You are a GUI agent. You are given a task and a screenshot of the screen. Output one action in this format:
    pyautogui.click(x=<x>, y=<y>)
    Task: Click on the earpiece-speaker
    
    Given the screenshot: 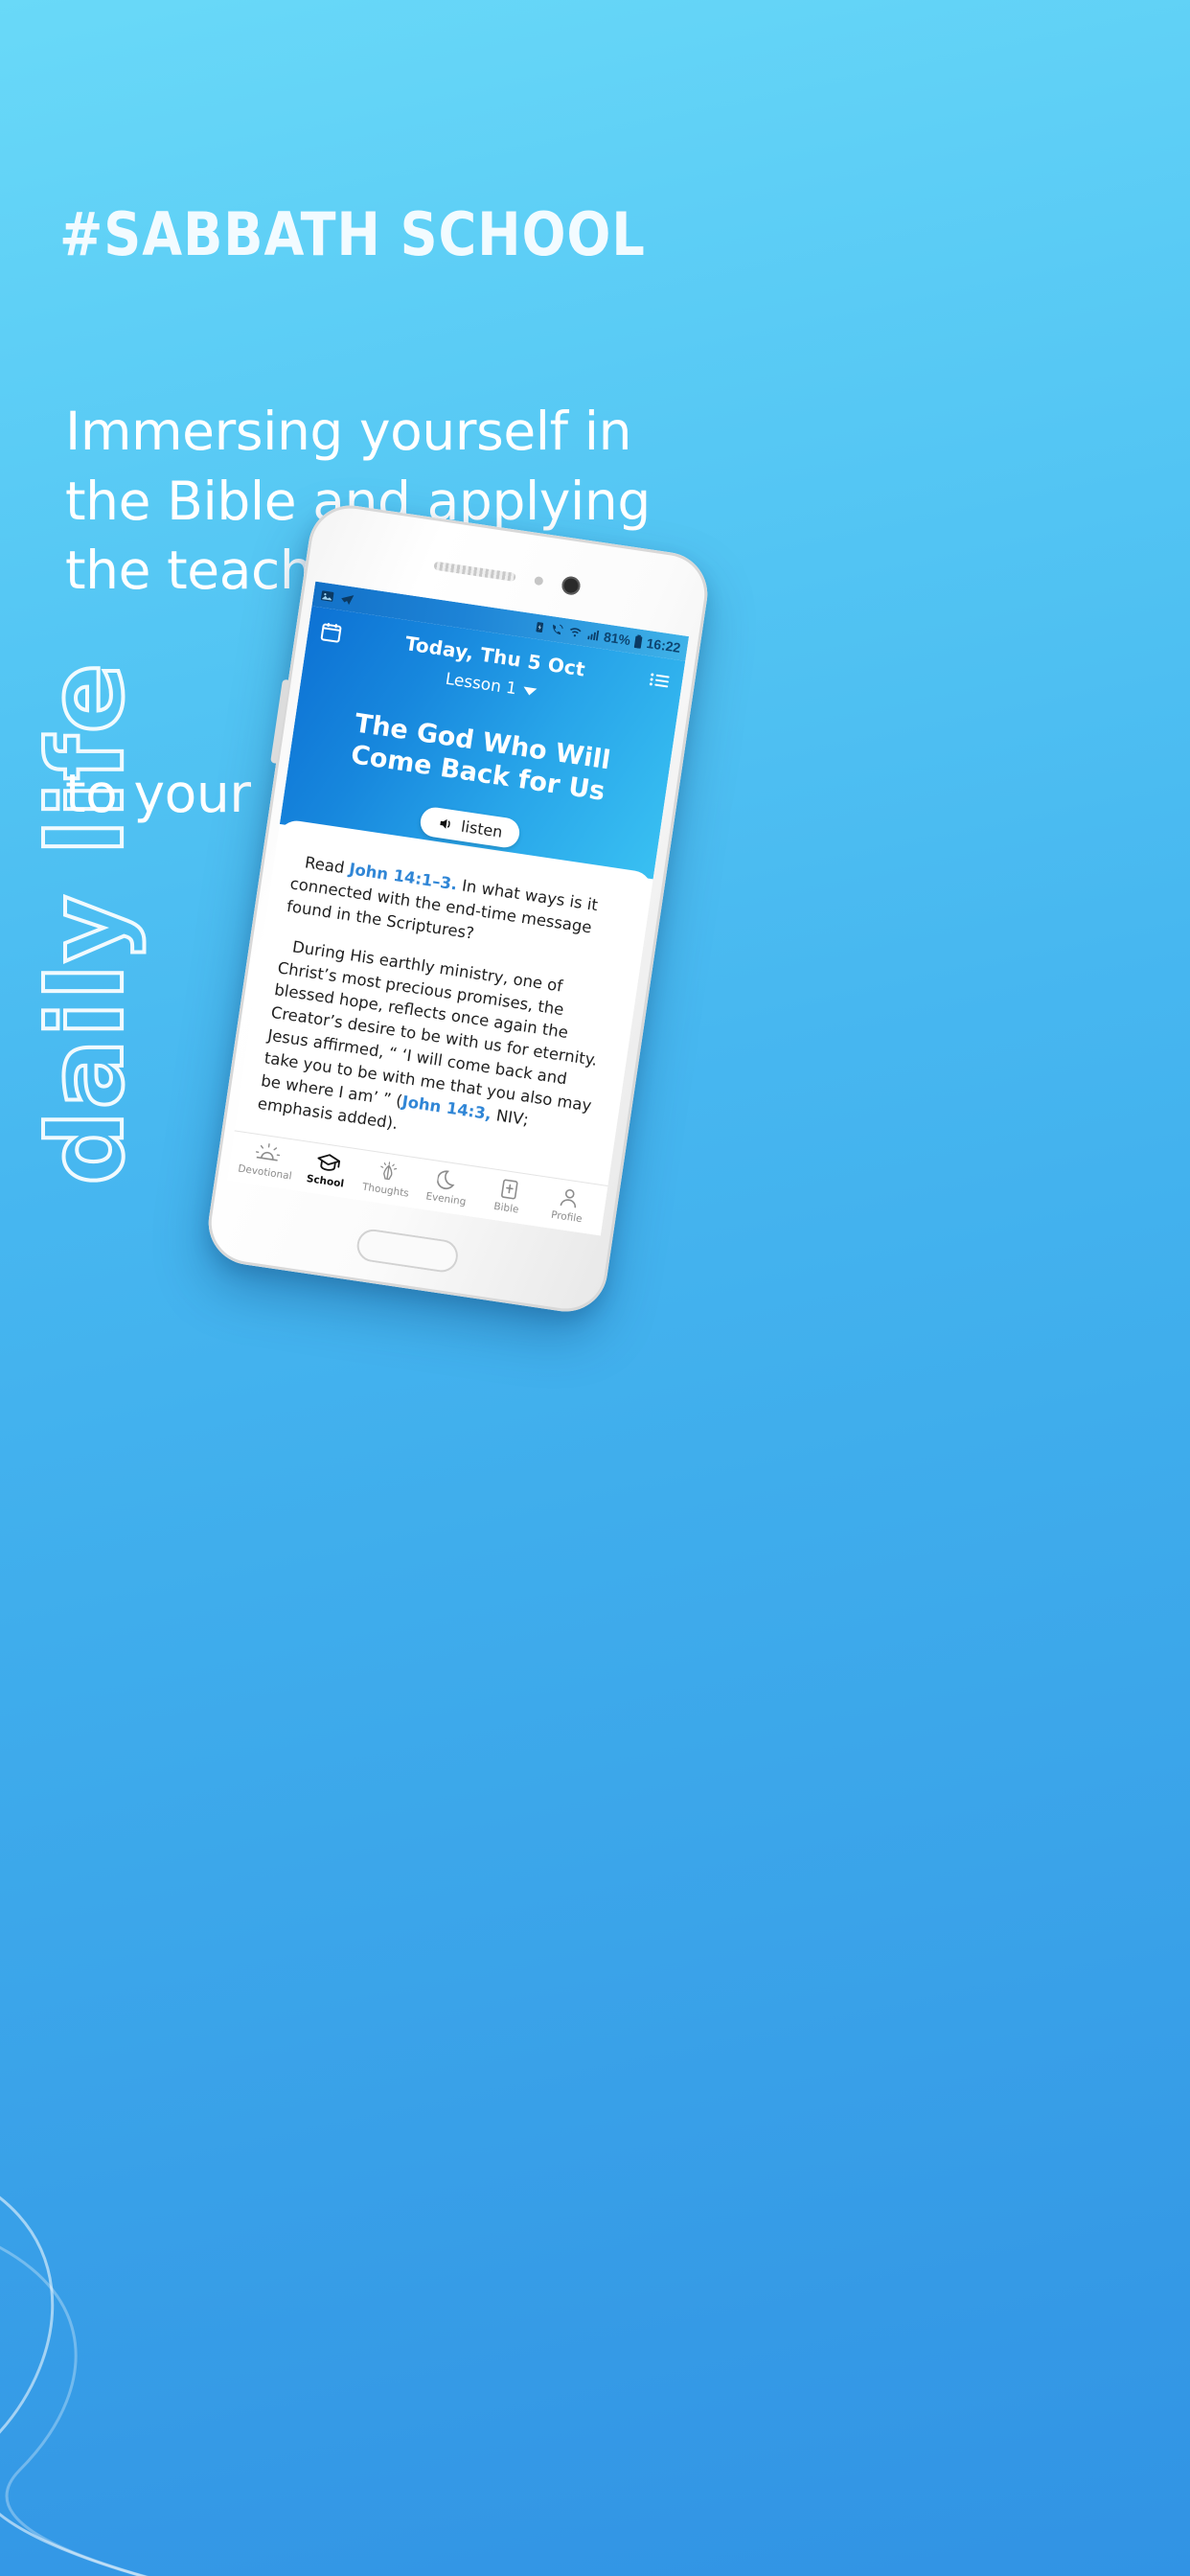 What is the action you would take?
    pyautogui.click(x=475, y=571)
    